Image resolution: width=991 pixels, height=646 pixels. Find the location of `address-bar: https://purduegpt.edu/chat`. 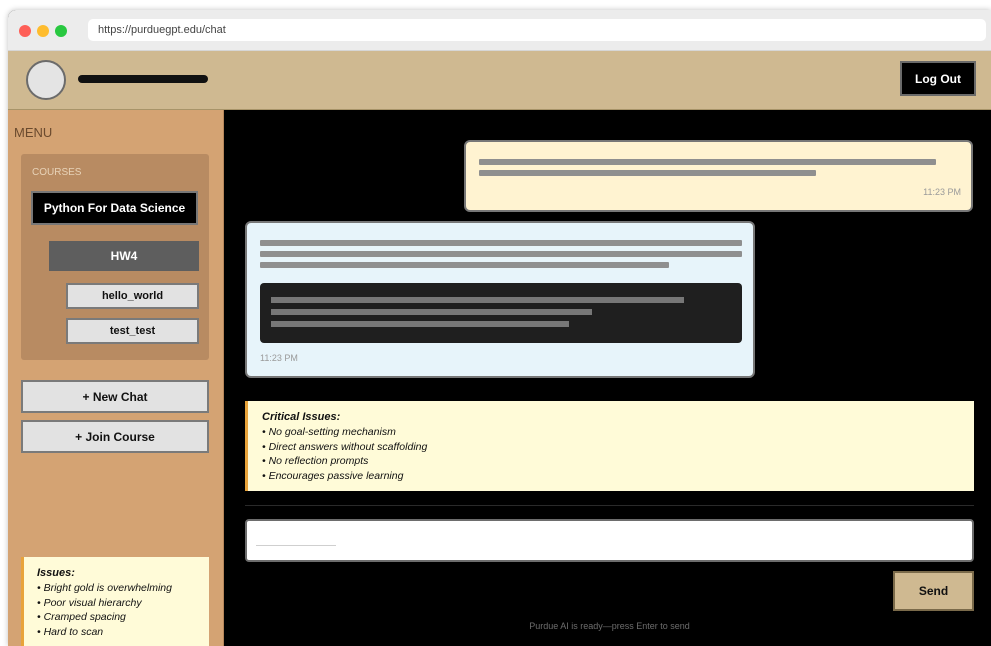

address-bar: https://purduegpt.edu/chat is located at coordinates (537, 30).